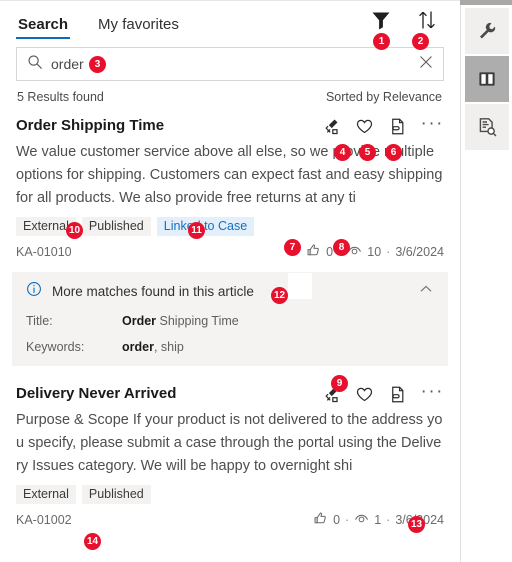 Image resolution: width=512 pixels, height=562 pixels. What do you see at coordinates (341, 247) in the screenshot?
I see `annotation-badge-8: 8` at bounding box center [341, 247].